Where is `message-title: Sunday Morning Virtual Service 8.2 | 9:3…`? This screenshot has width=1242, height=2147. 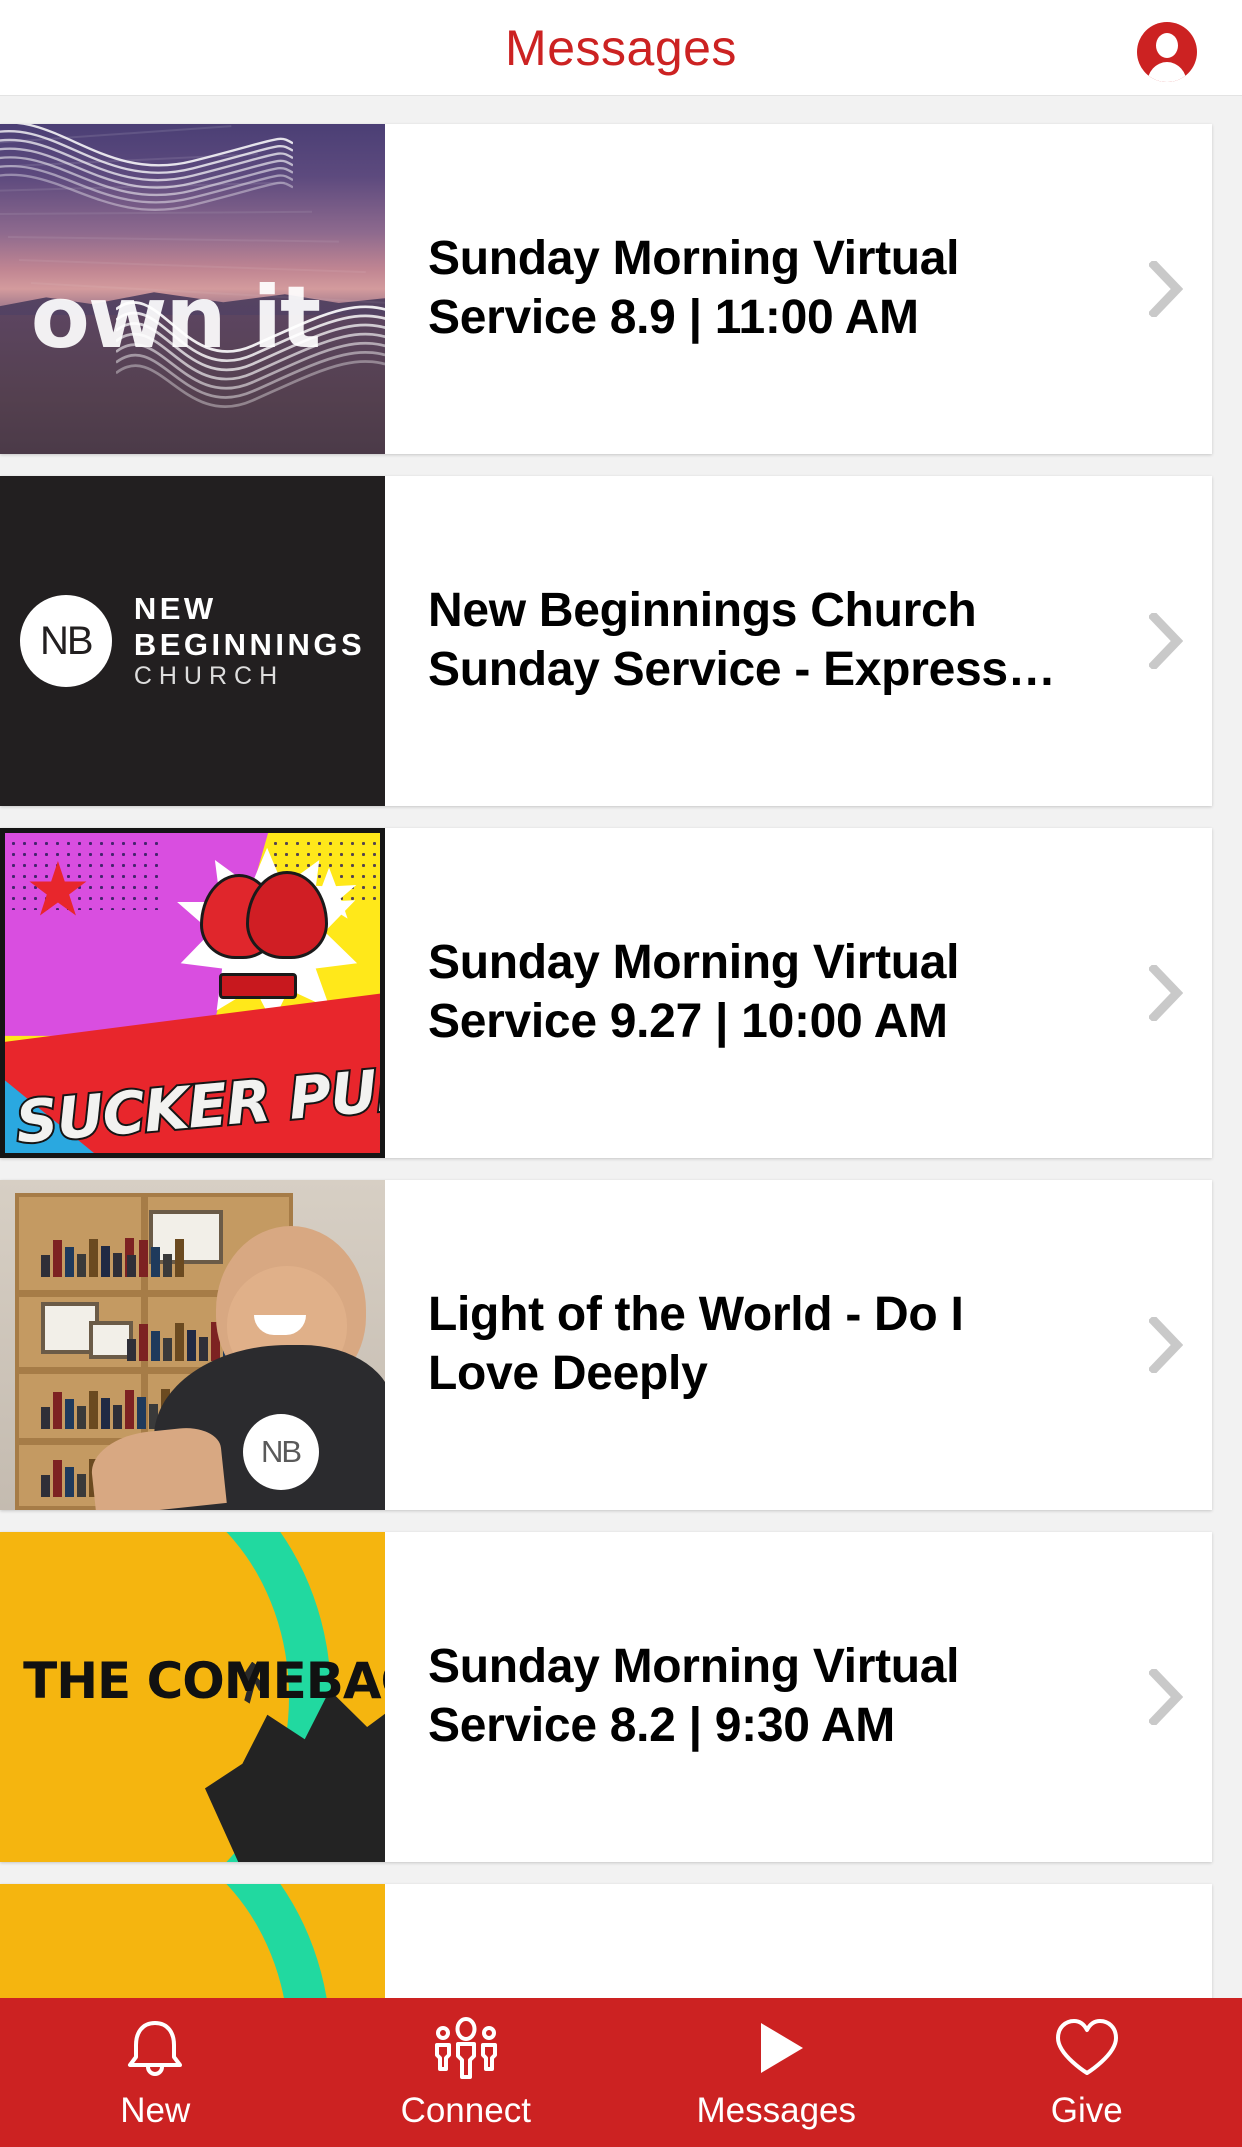 message-title: Sunday Morning Virtual Service 8.2 | 9:3… is located at coordinates (694, 1696).